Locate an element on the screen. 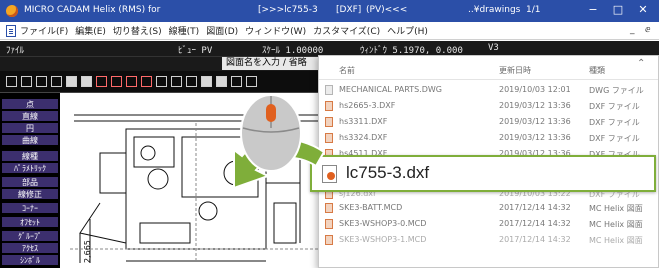 The width and height of the screenshot is (659, 268). menu-switch: 切り替え(S) is located at coordinates (137, 30).